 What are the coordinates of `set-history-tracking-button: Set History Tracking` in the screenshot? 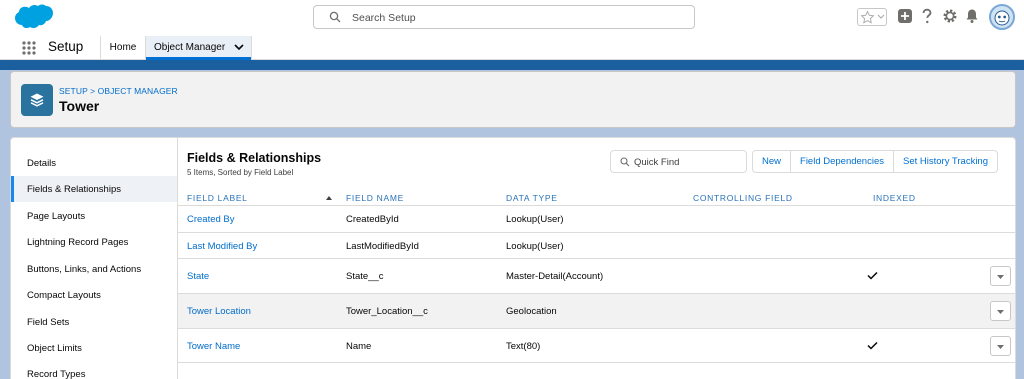 It's located at (945, 161).